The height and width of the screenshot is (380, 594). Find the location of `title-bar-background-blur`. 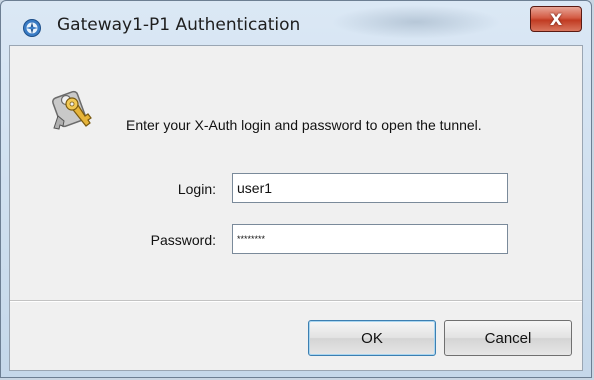

title-bar-background-blur is located at coordinates (416, 22).